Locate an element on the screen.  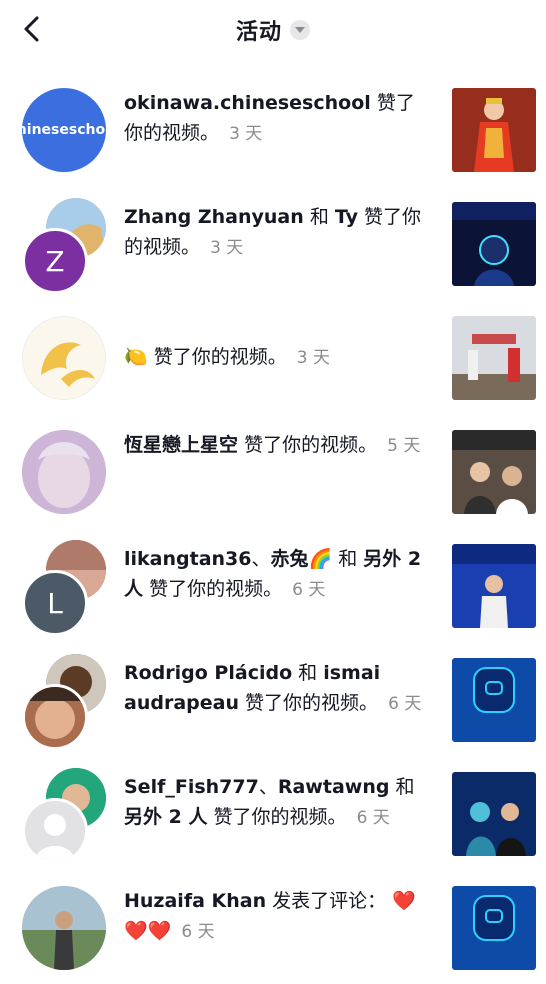
activity-text: Zhang Zhanyuan 和 Ty 赞了你的视频。 3 天 is located at coordinates (273, 232).